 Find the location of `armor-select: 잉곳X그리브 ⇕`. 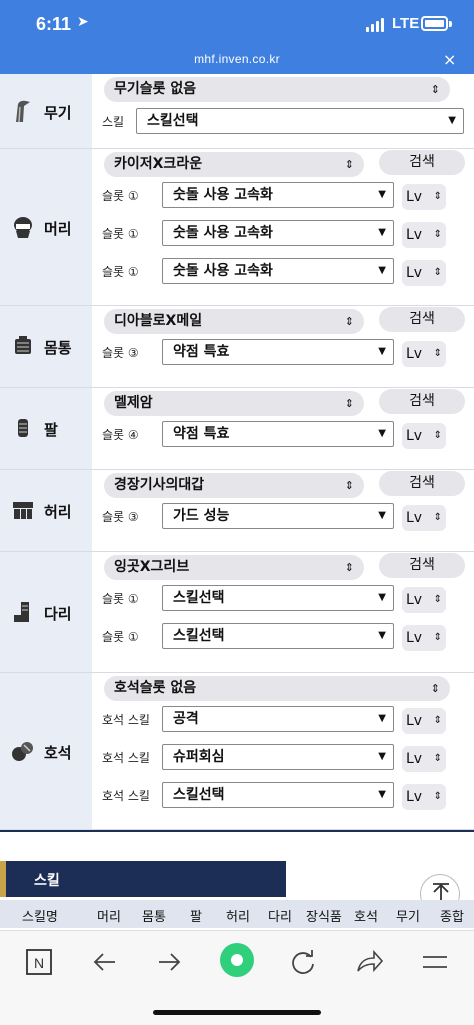

armor-select: 잉곳X그리브 ⇕ is located at coordinates (234, 567).